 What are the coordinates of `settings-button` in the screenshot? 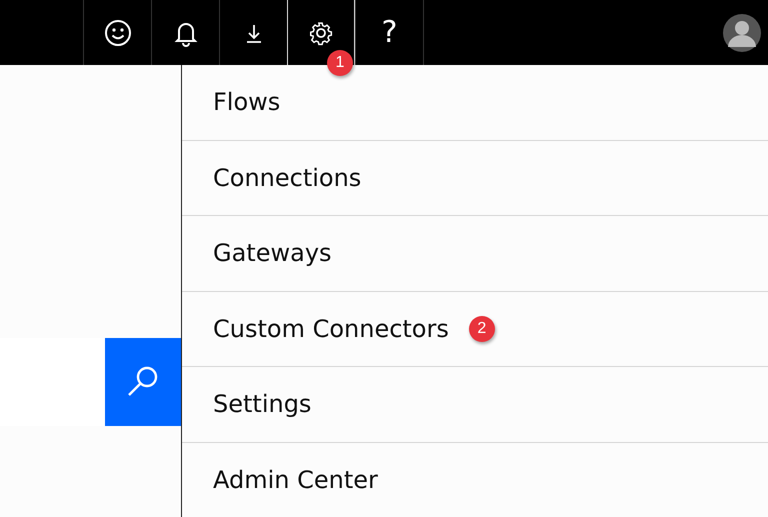 It's located at (321, 32).